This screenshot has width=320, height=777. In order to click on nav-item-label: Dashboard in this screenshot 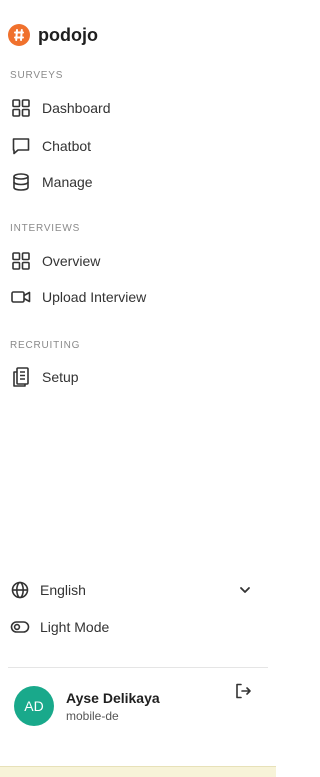, I will do `click(76, 108)`.